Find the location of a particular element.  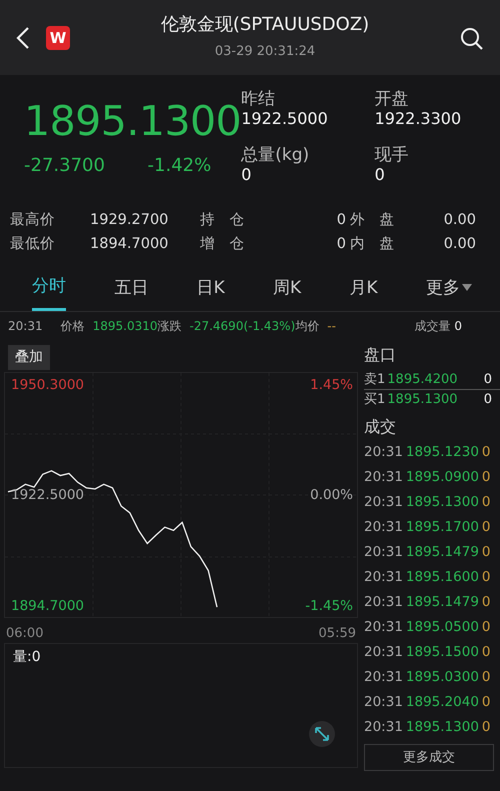

order-side-label: 买1 is located at coordinates (375, 399).